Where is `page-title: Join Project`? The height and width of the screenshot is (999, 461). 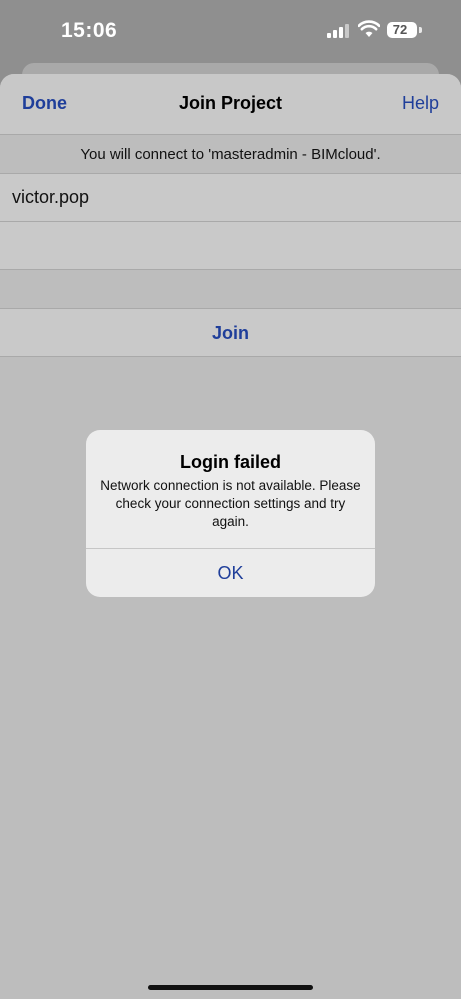
page-title: Join Project is located at coordinates (230, 103).